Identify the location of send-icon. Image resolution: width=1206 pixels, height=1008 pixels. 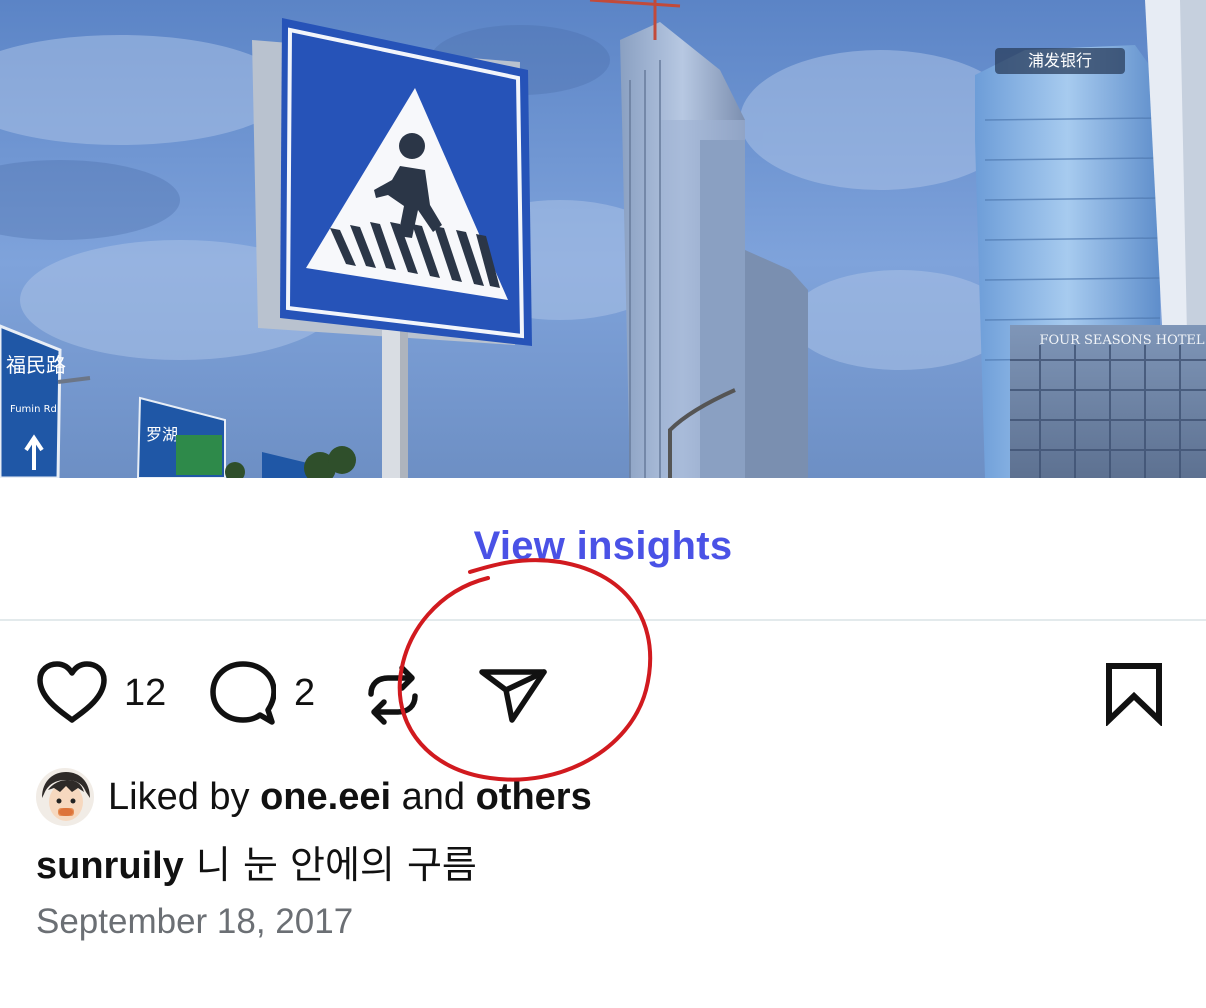
(514, 694).